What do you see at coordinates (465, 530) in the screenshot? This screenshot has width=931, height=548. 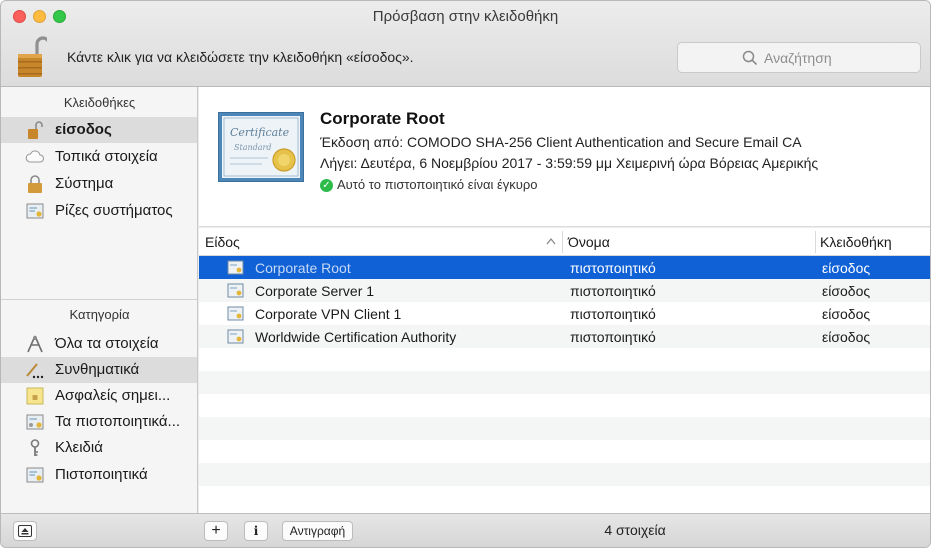 I see `bottom-bar: + i Αντιγραφή 4 στοιχεία` at bounding box center [465, 530].